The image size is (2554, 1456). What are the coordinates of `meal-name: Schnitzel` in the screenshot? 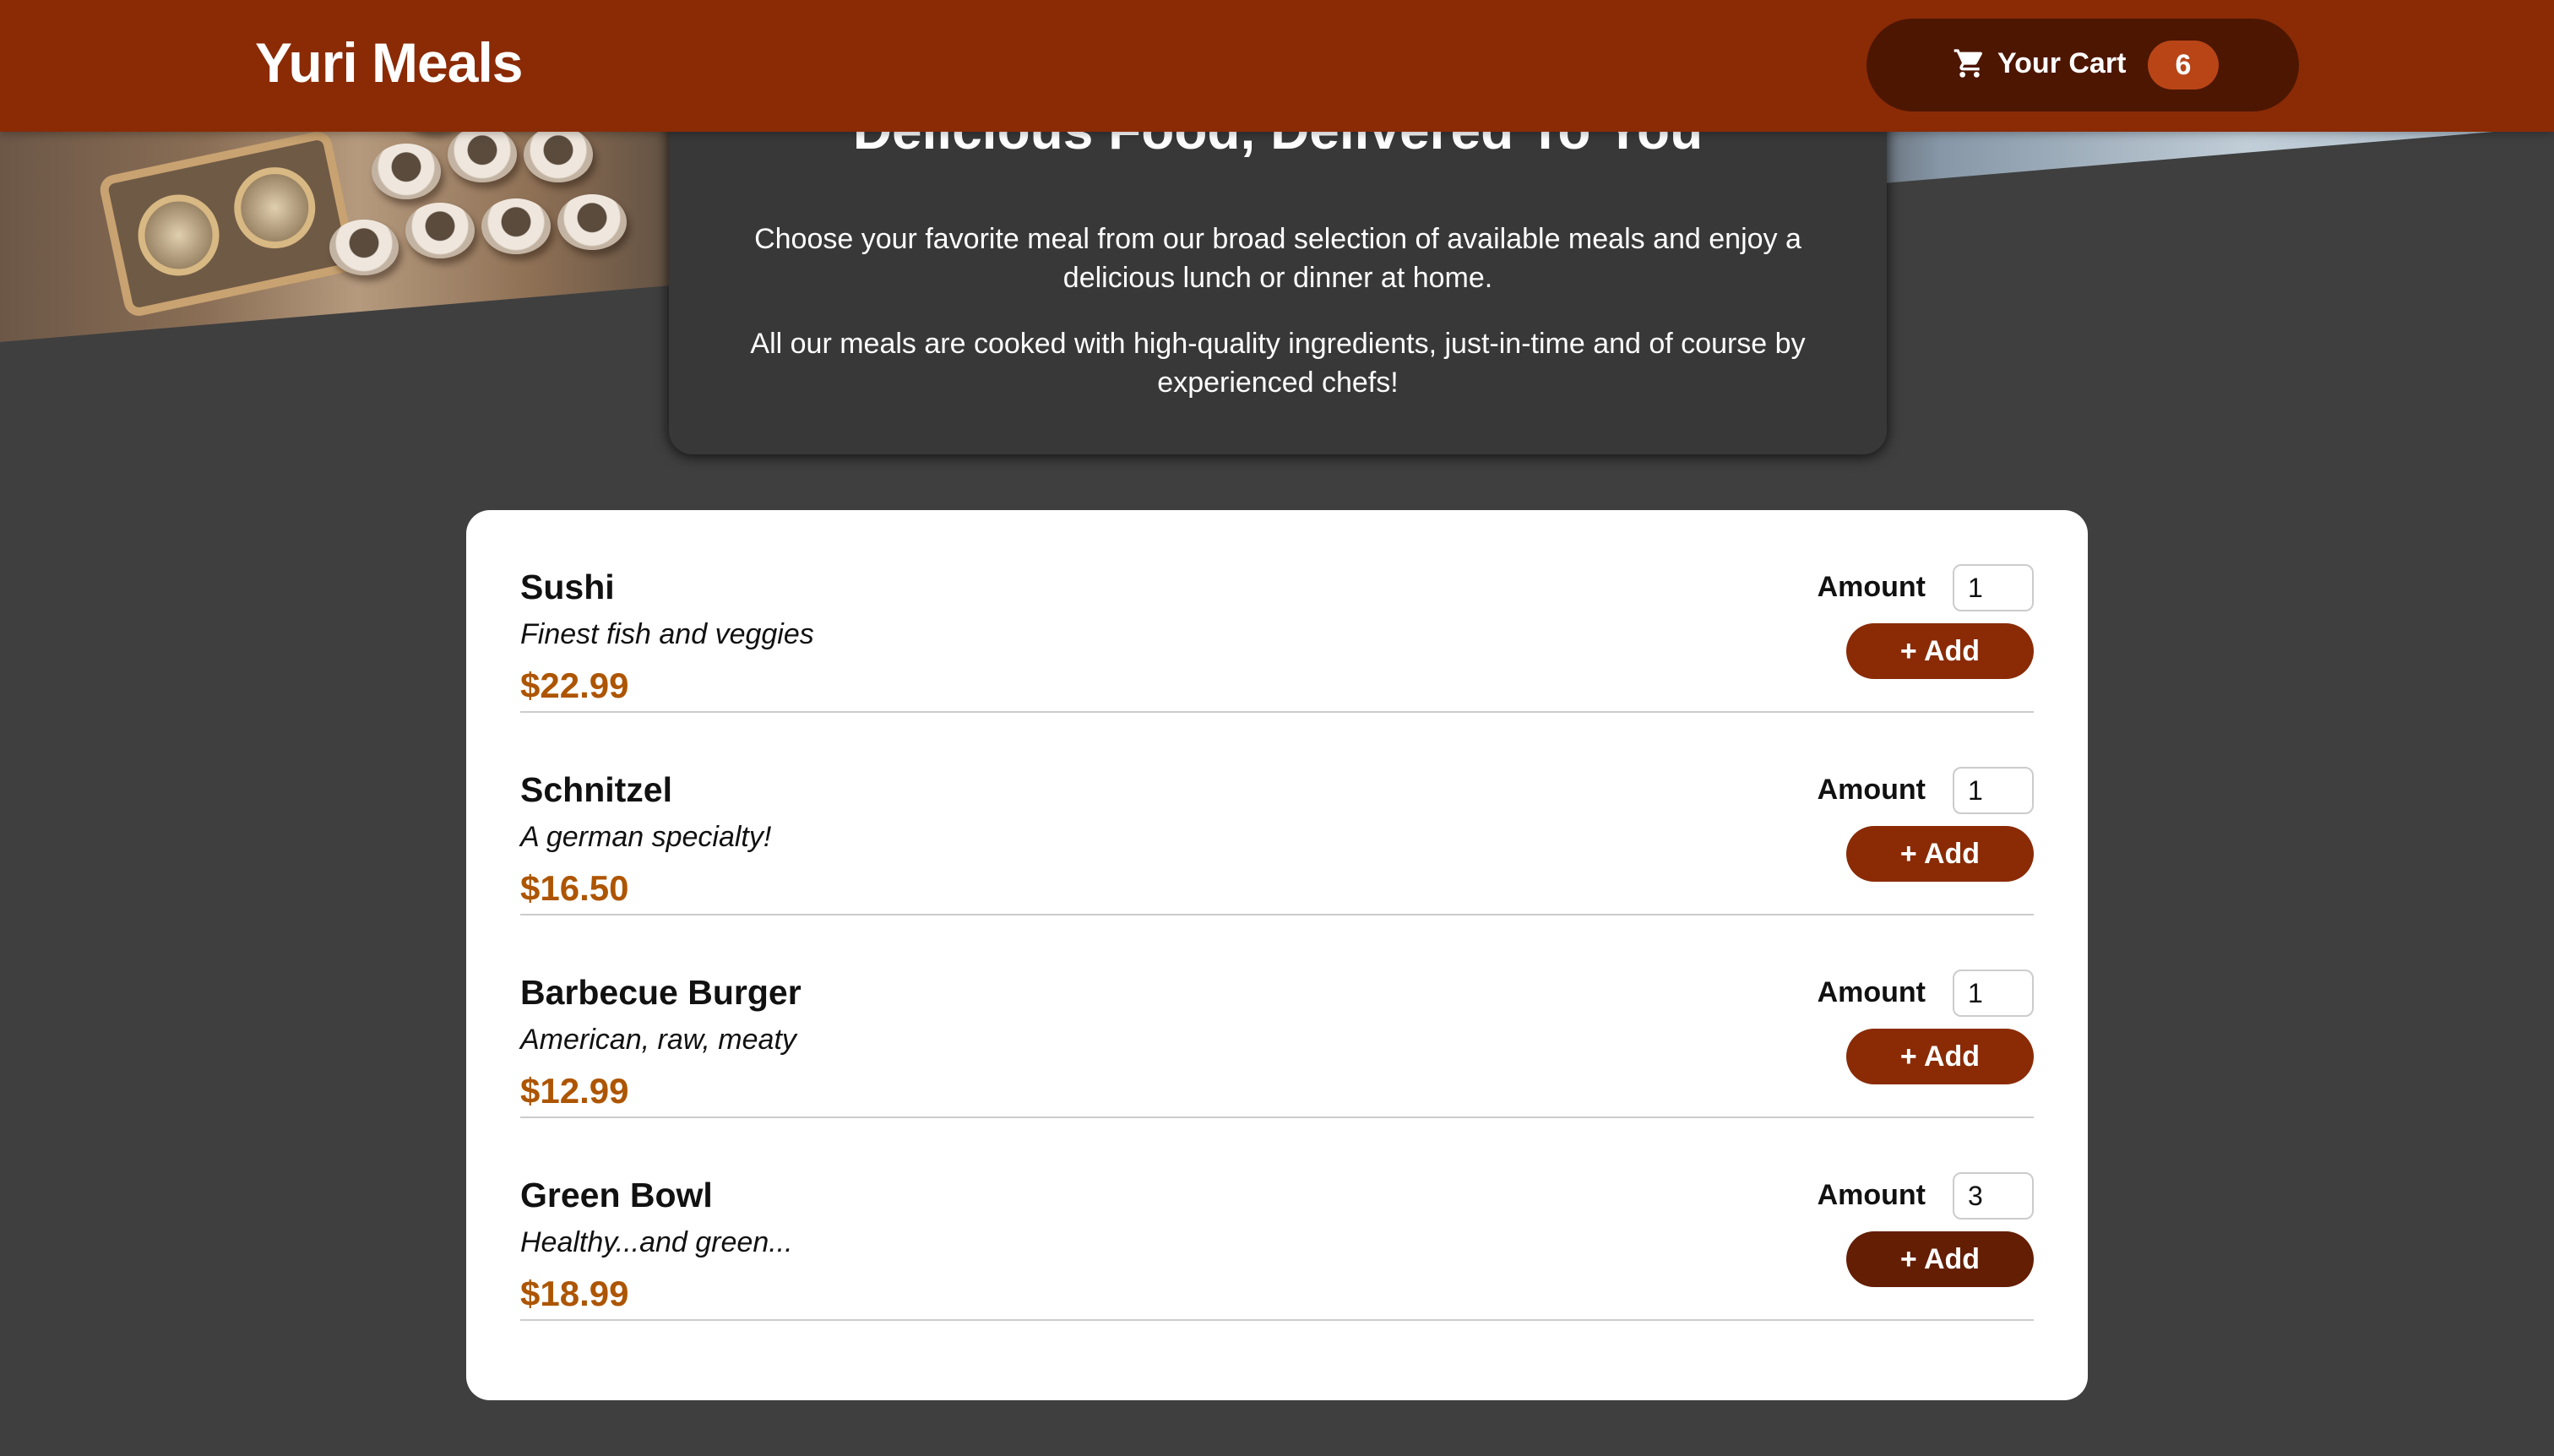 It's located at (596, 789).